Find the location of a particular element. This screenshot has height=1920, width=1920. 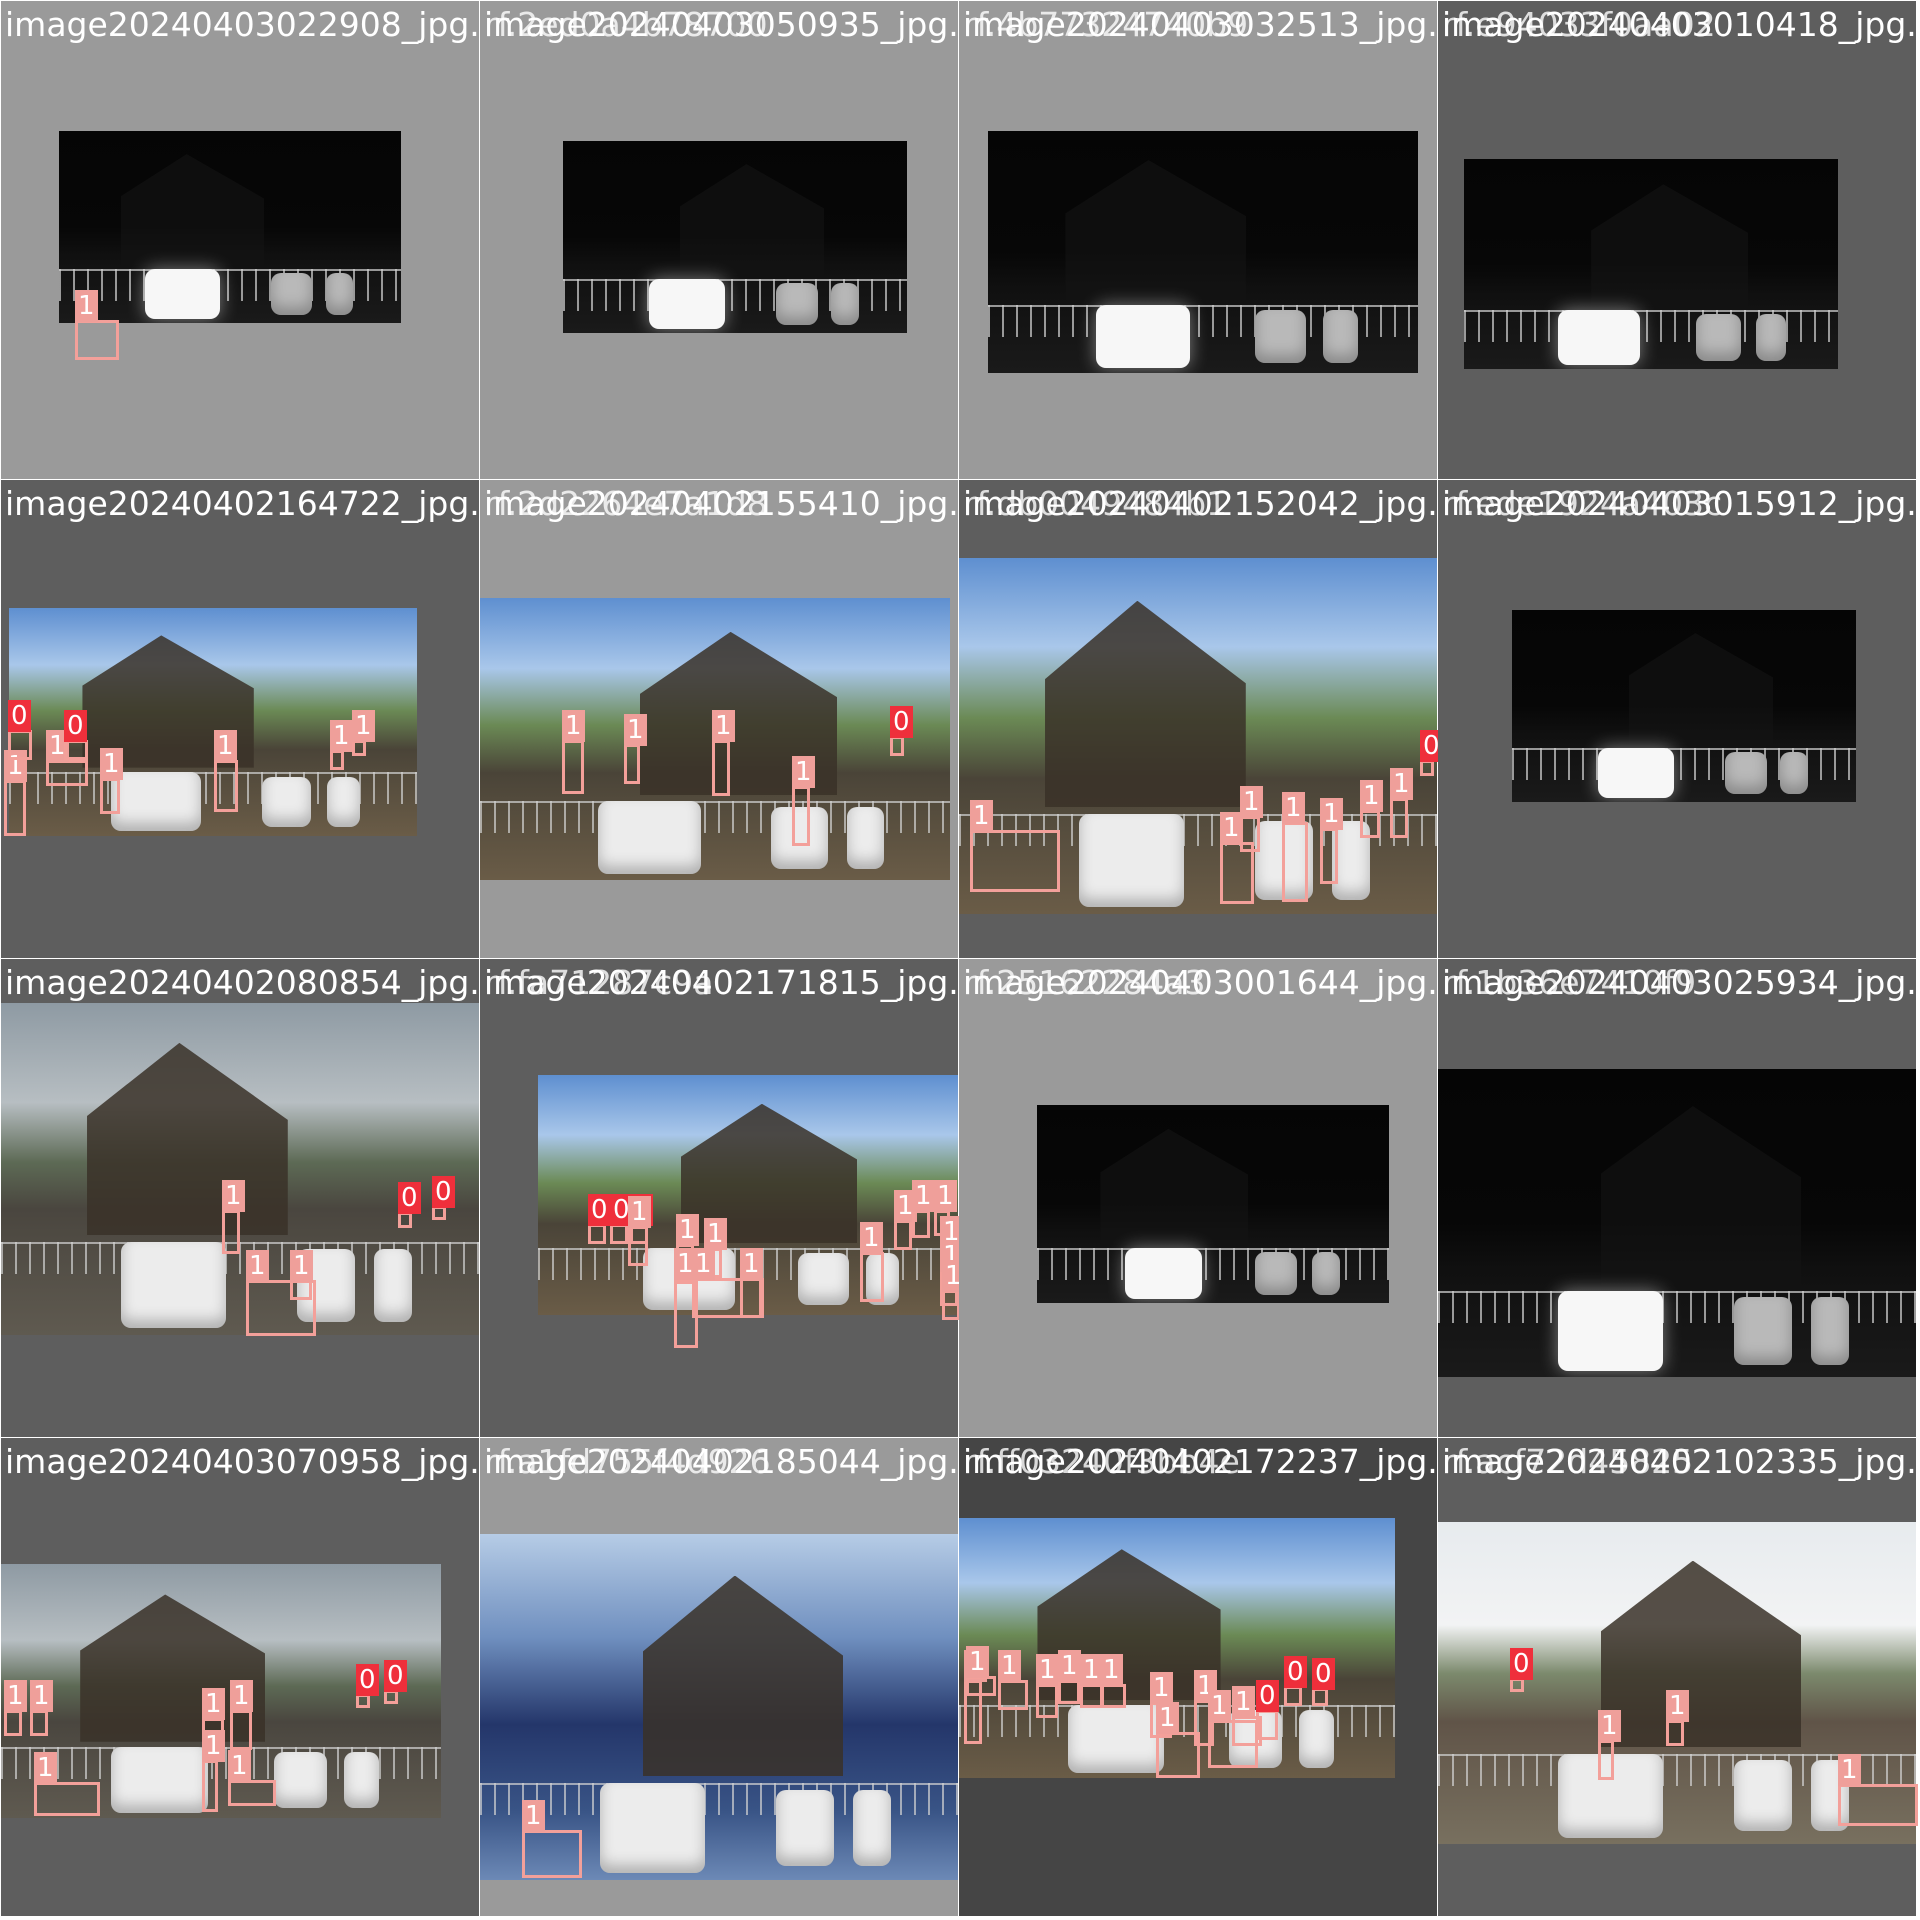

tile-filename: rf.4b77324740b9 is located at coordinates (1106, 24).